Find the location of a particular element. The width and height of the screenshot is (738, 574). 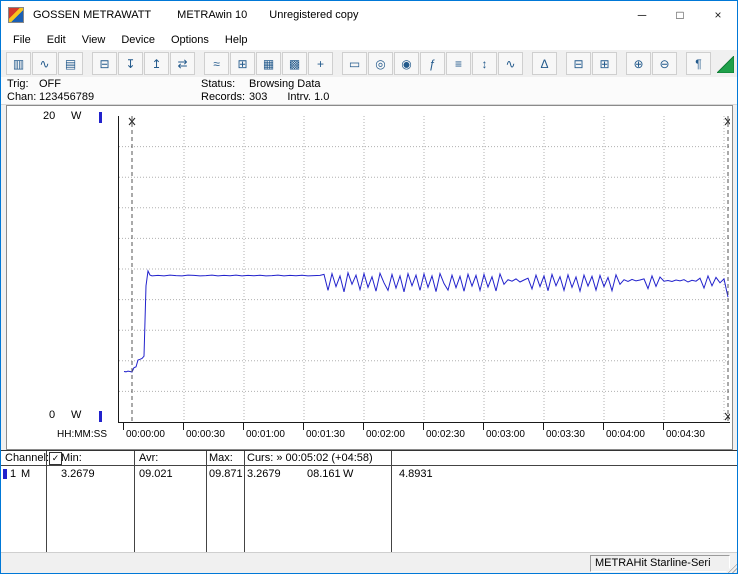

cursor-icon: + is located at coordinates (320, 63).